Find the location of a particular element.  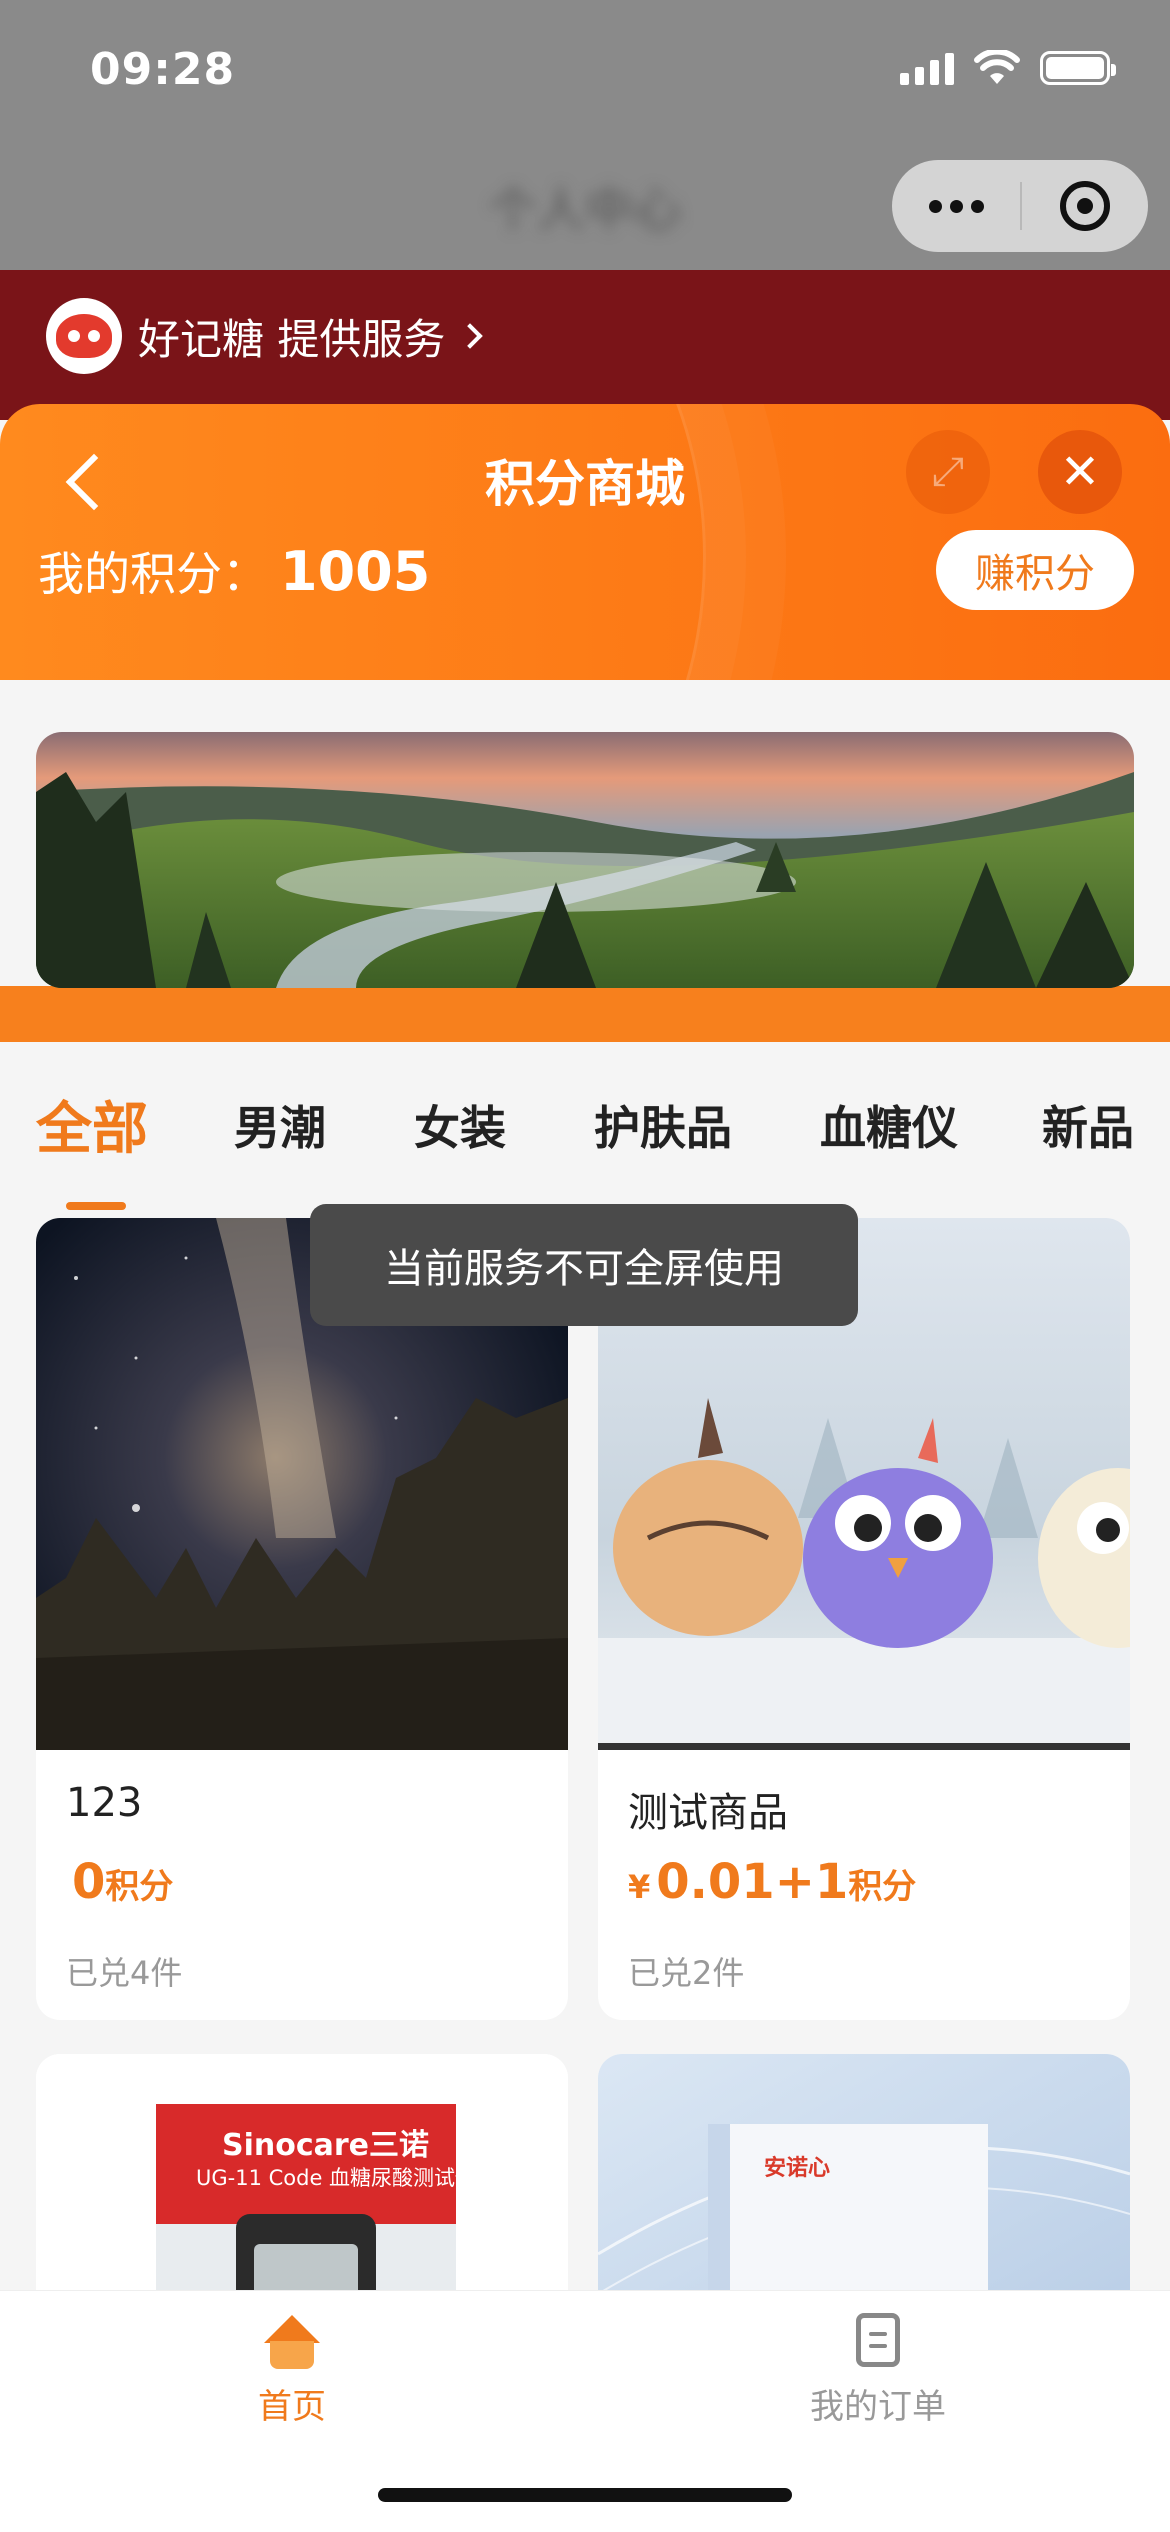

order-icon is located at coordinates (878, 2341).